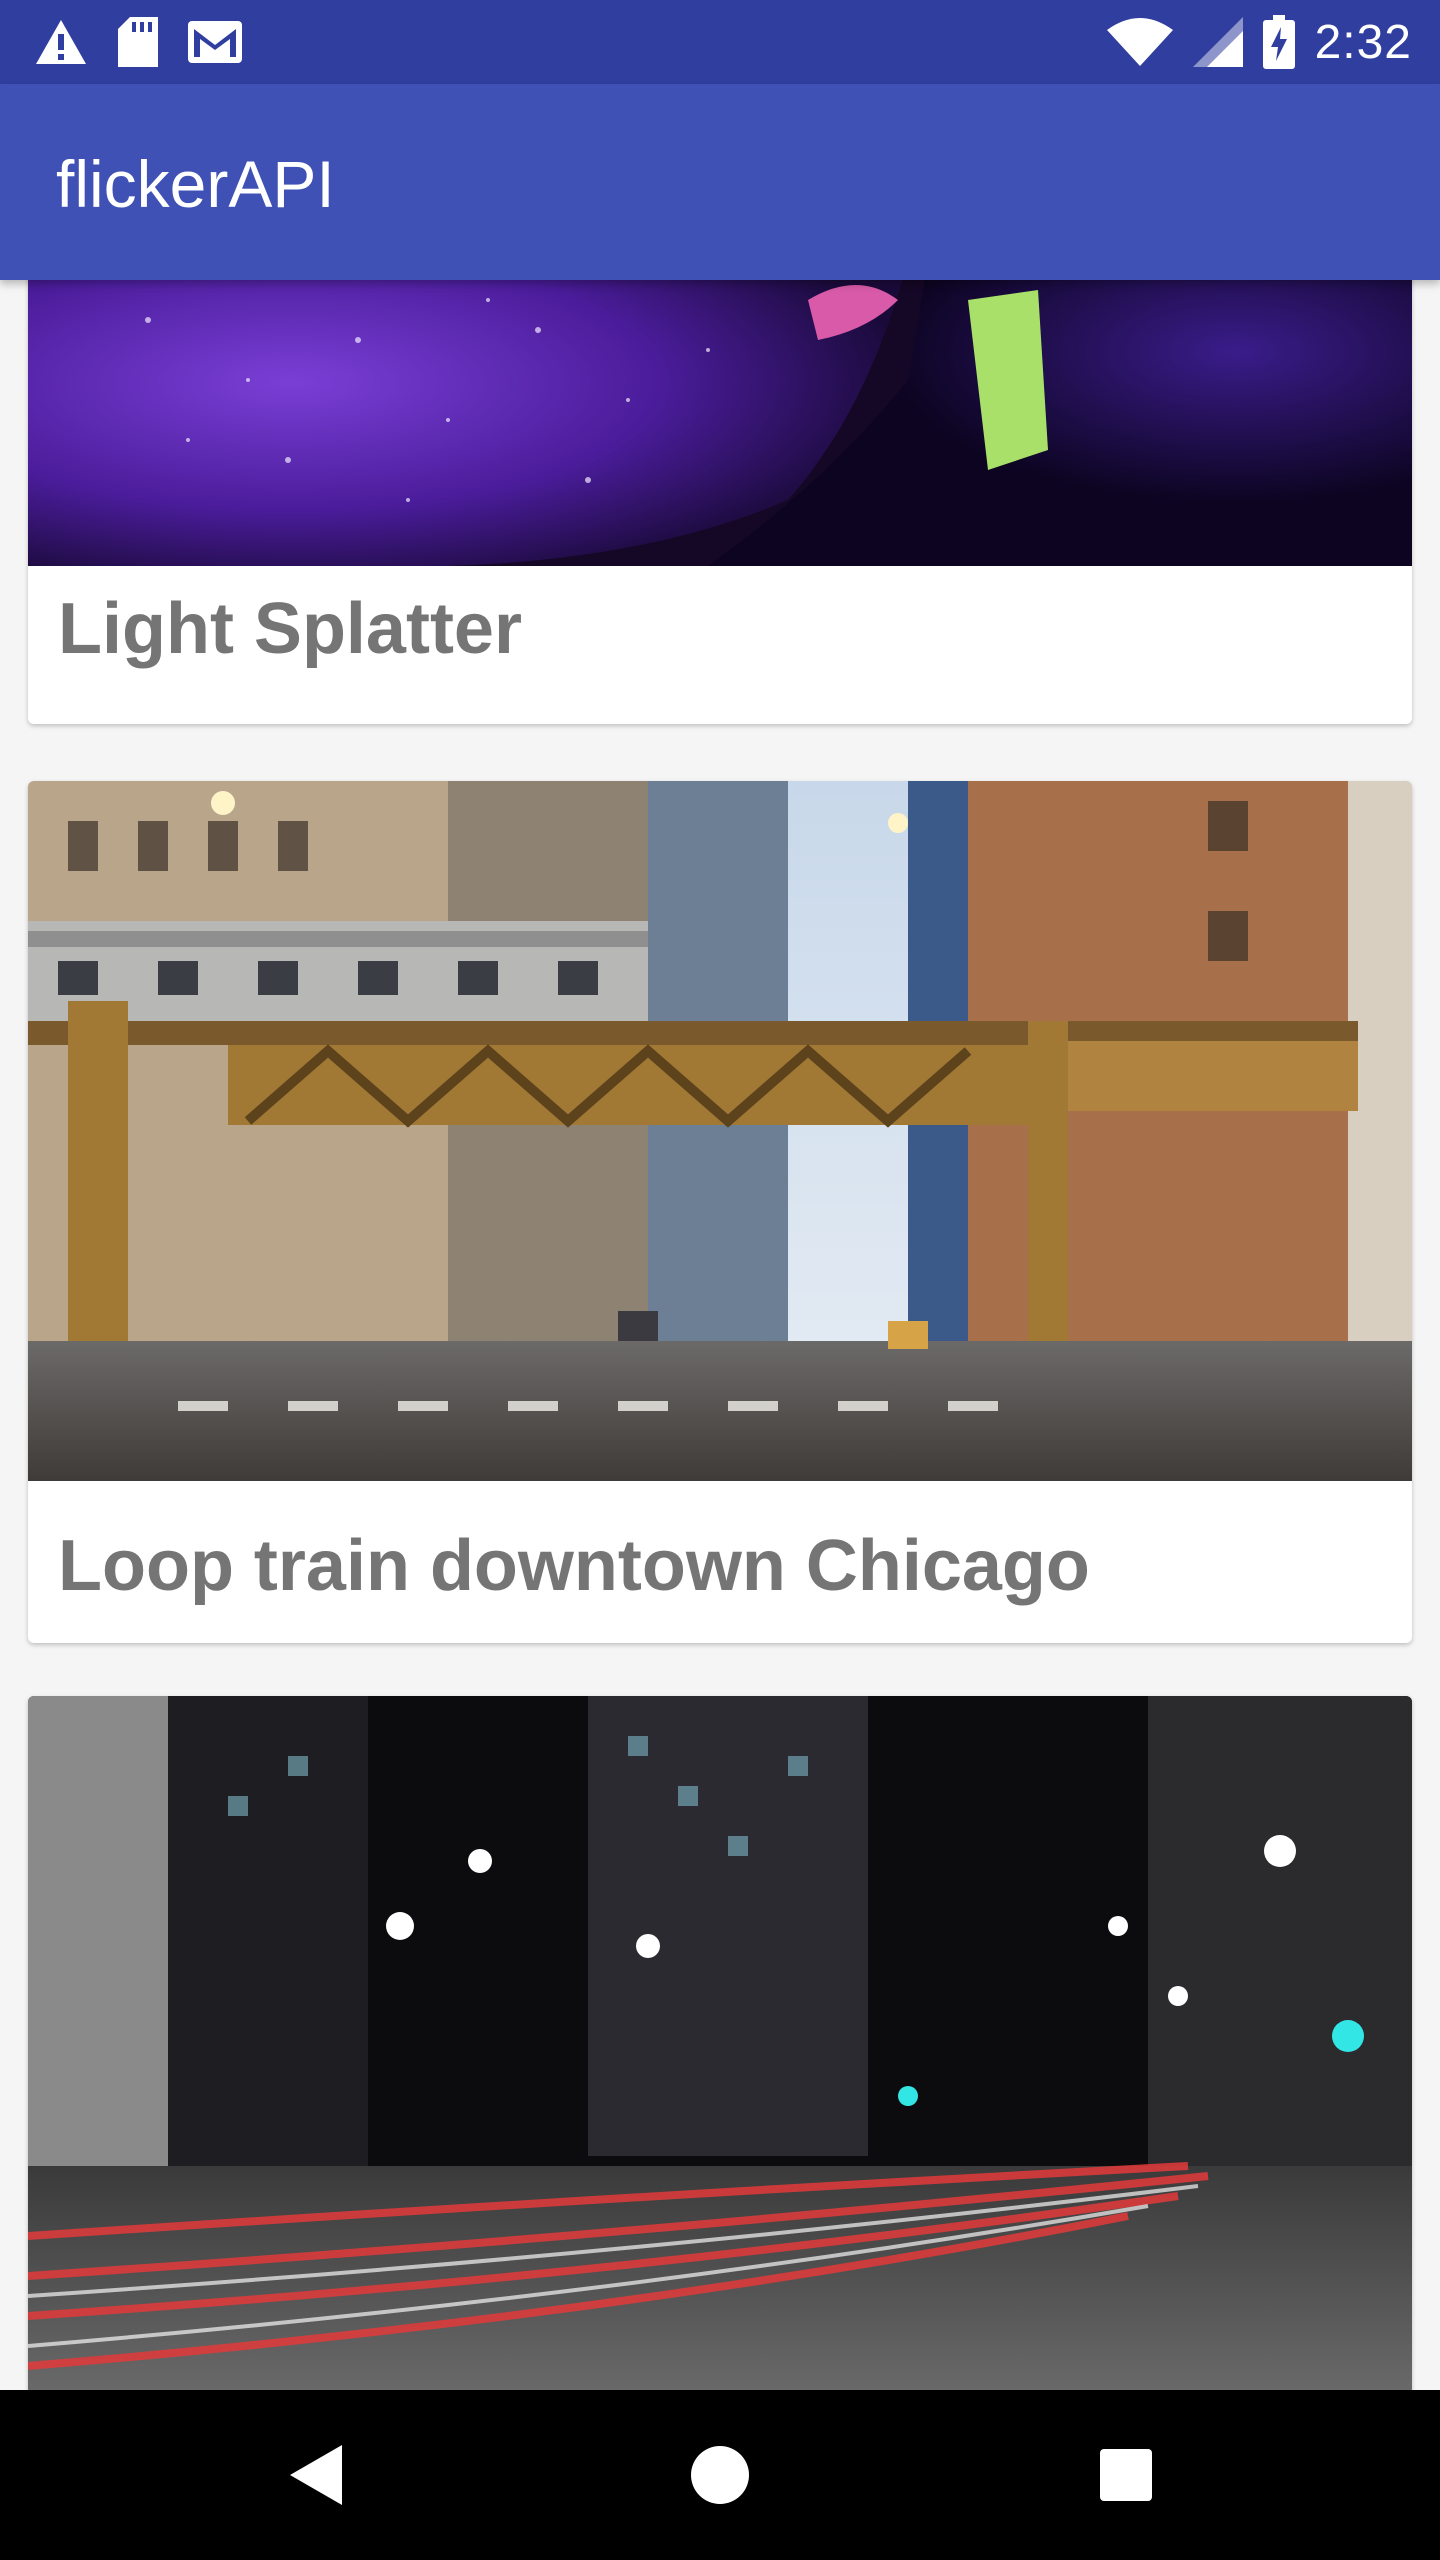 This screenshot has height=2560, width=1440. I want to click on recents-button, so click(1126, 2475).